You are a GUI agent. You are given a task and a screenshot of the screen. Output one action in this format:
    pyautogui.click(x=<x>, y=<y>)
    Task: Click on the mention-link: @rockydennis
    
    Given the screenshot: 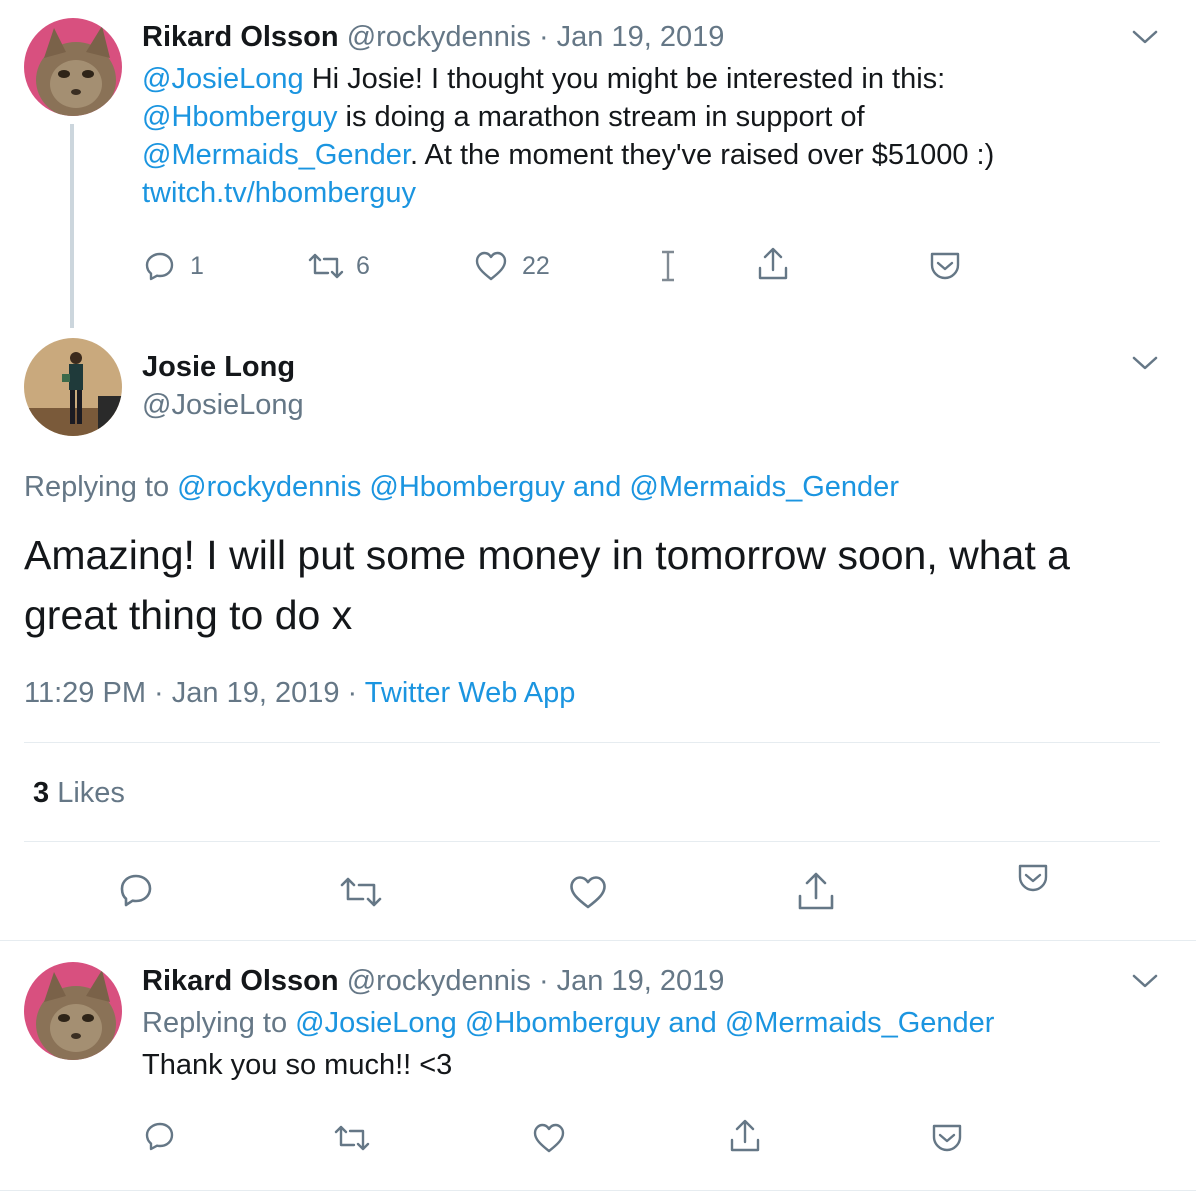 What is the action you would take?
    pyautogui.click(x=269, y=487)
    